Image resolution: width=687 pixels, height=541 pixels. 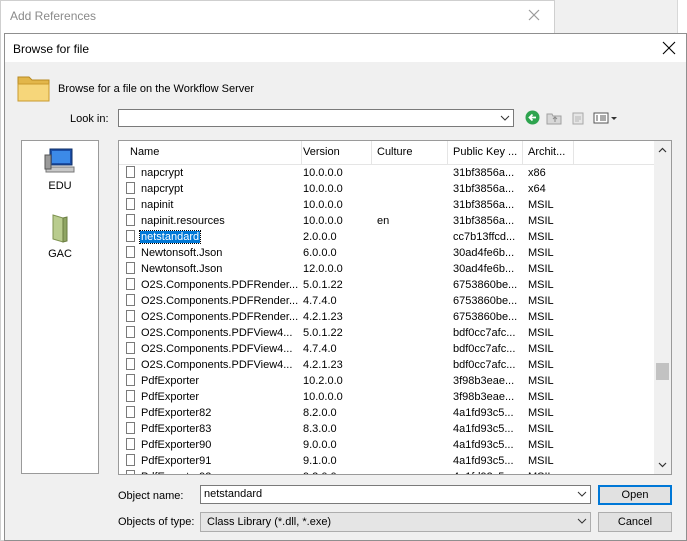 What do you see at coordinates (395, 522) in the screenshot?
I see `objects-of-type-dropdown: Class Library (*.dll, *.exe)` at bounding box center [395, 522].